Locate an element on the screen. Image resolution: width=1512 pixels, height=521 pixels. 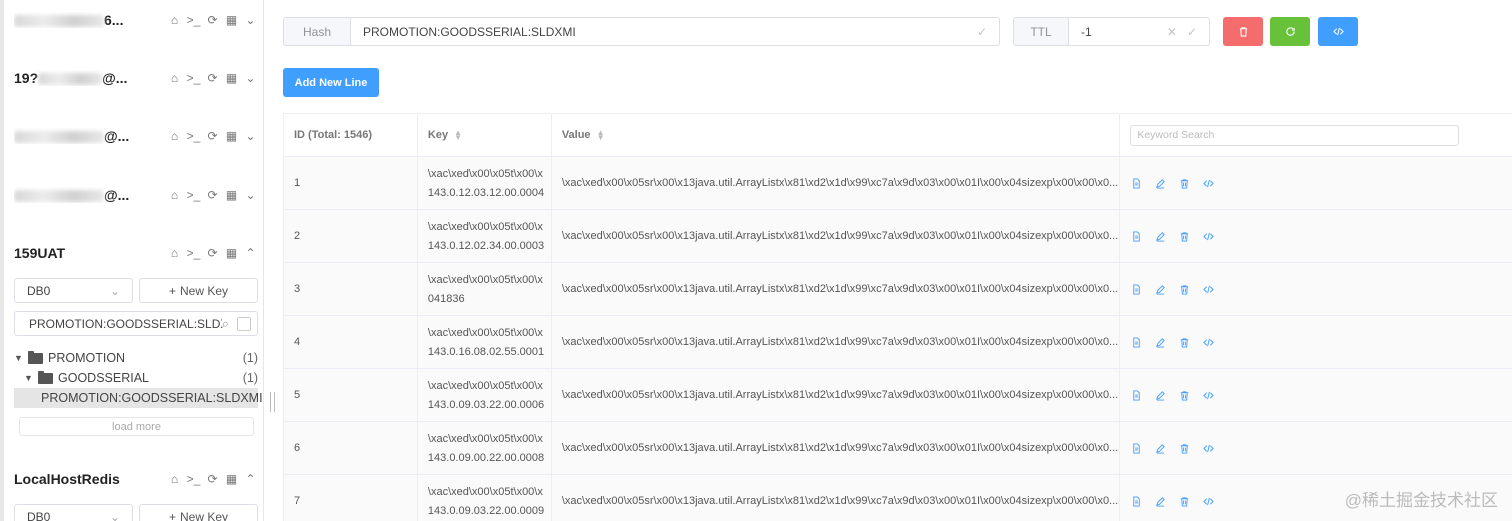
sidebar-edge is located at coordinates (2, 260).